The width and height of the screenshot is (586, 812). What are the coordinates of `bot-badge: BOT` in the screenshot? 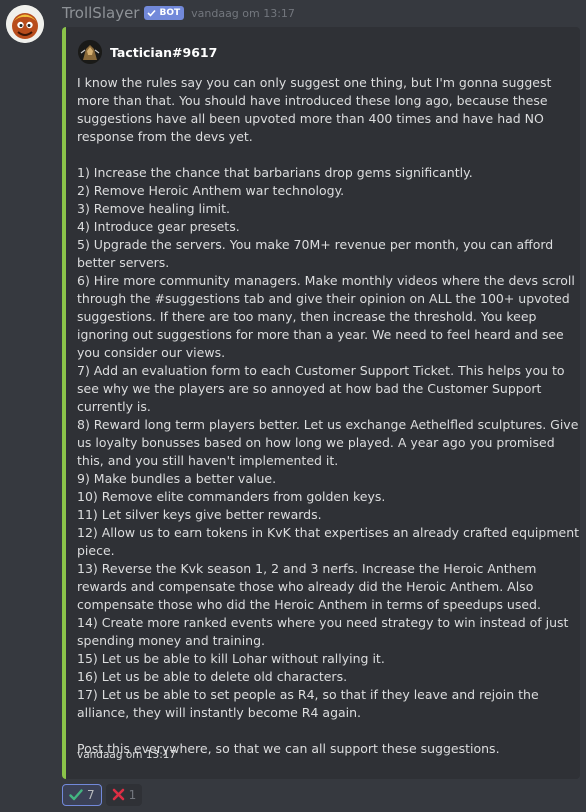 It's located at (164, 13).